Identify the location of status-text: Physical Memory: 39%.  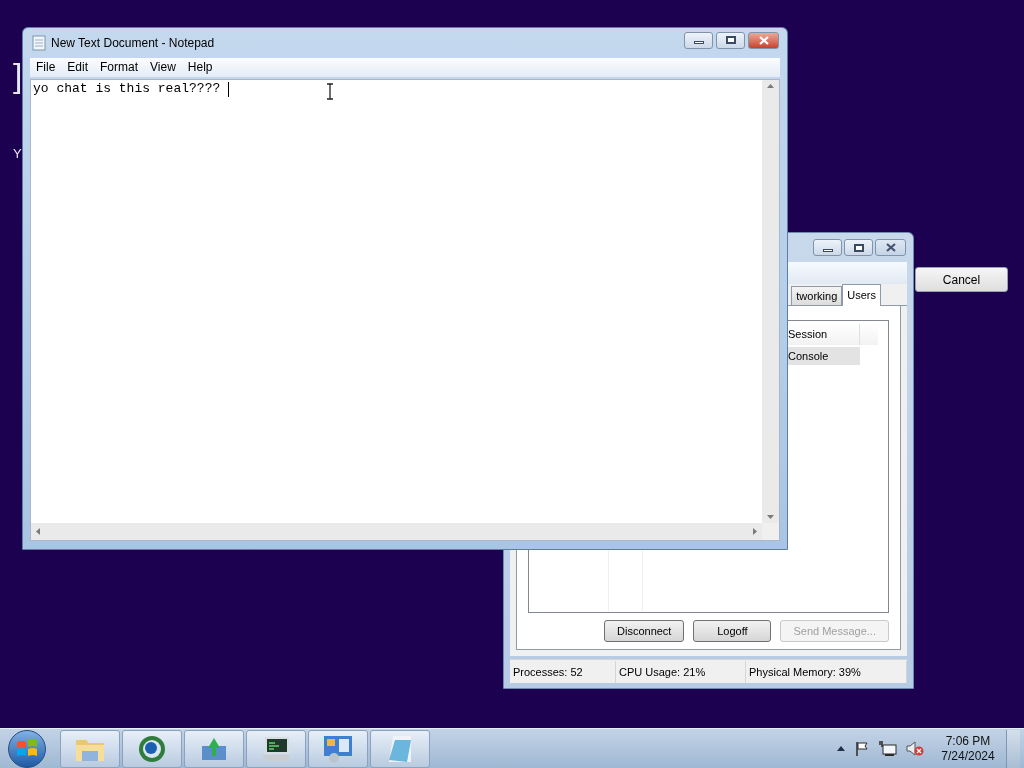
(826, 671).